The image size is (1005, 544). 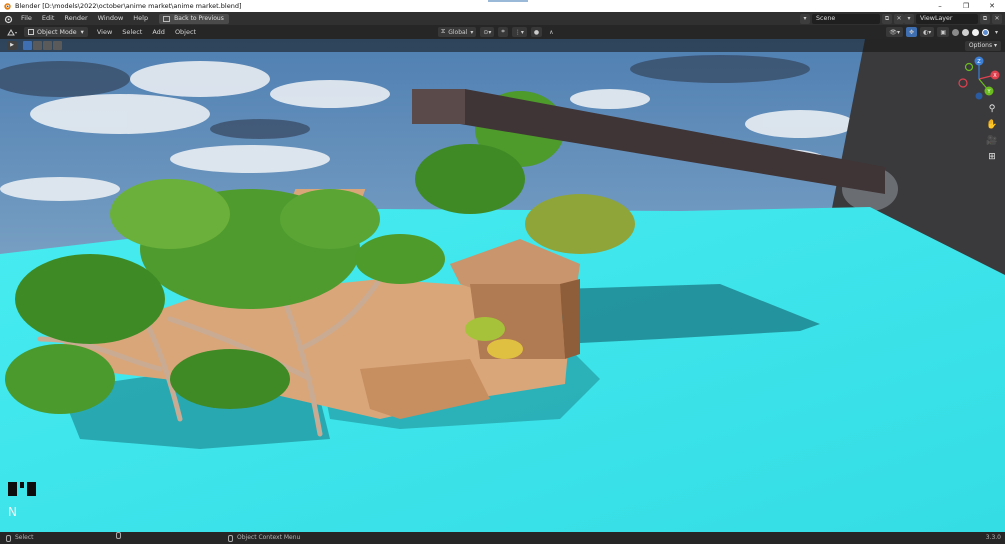 I want to click on blender-menu-icon, so click(x=8, y=18).